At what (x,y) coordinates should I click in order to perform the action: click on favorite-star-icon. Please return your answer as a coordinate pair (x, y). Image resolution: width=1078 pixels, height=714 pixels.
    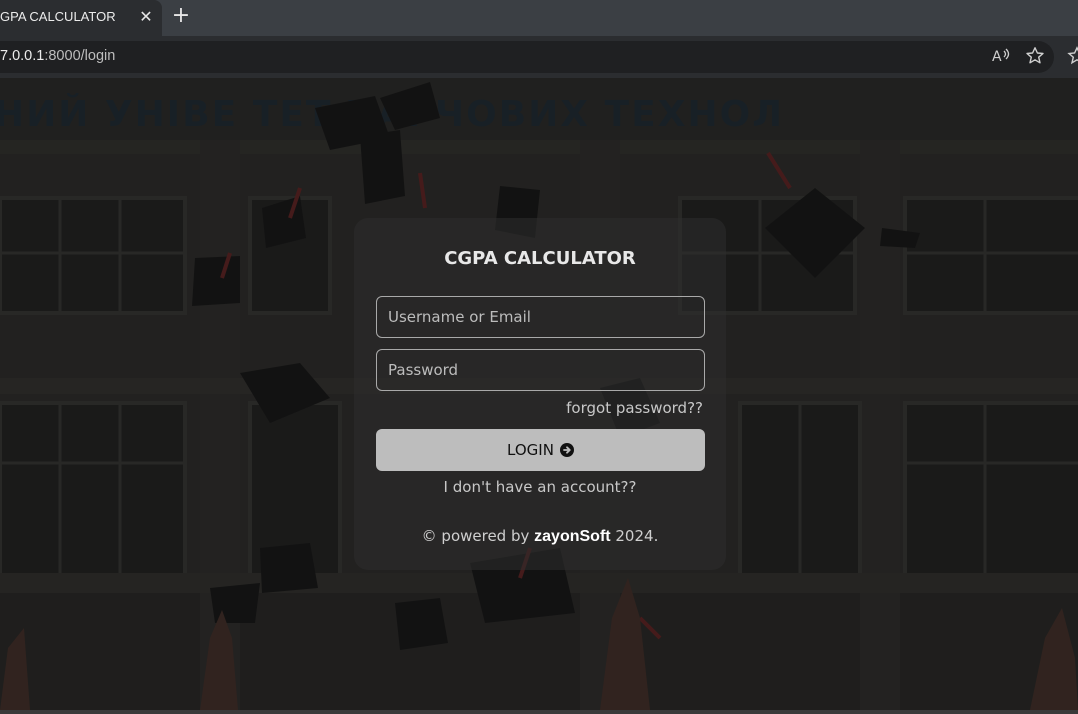
    Looking at the image, I should click on (1035, 57).